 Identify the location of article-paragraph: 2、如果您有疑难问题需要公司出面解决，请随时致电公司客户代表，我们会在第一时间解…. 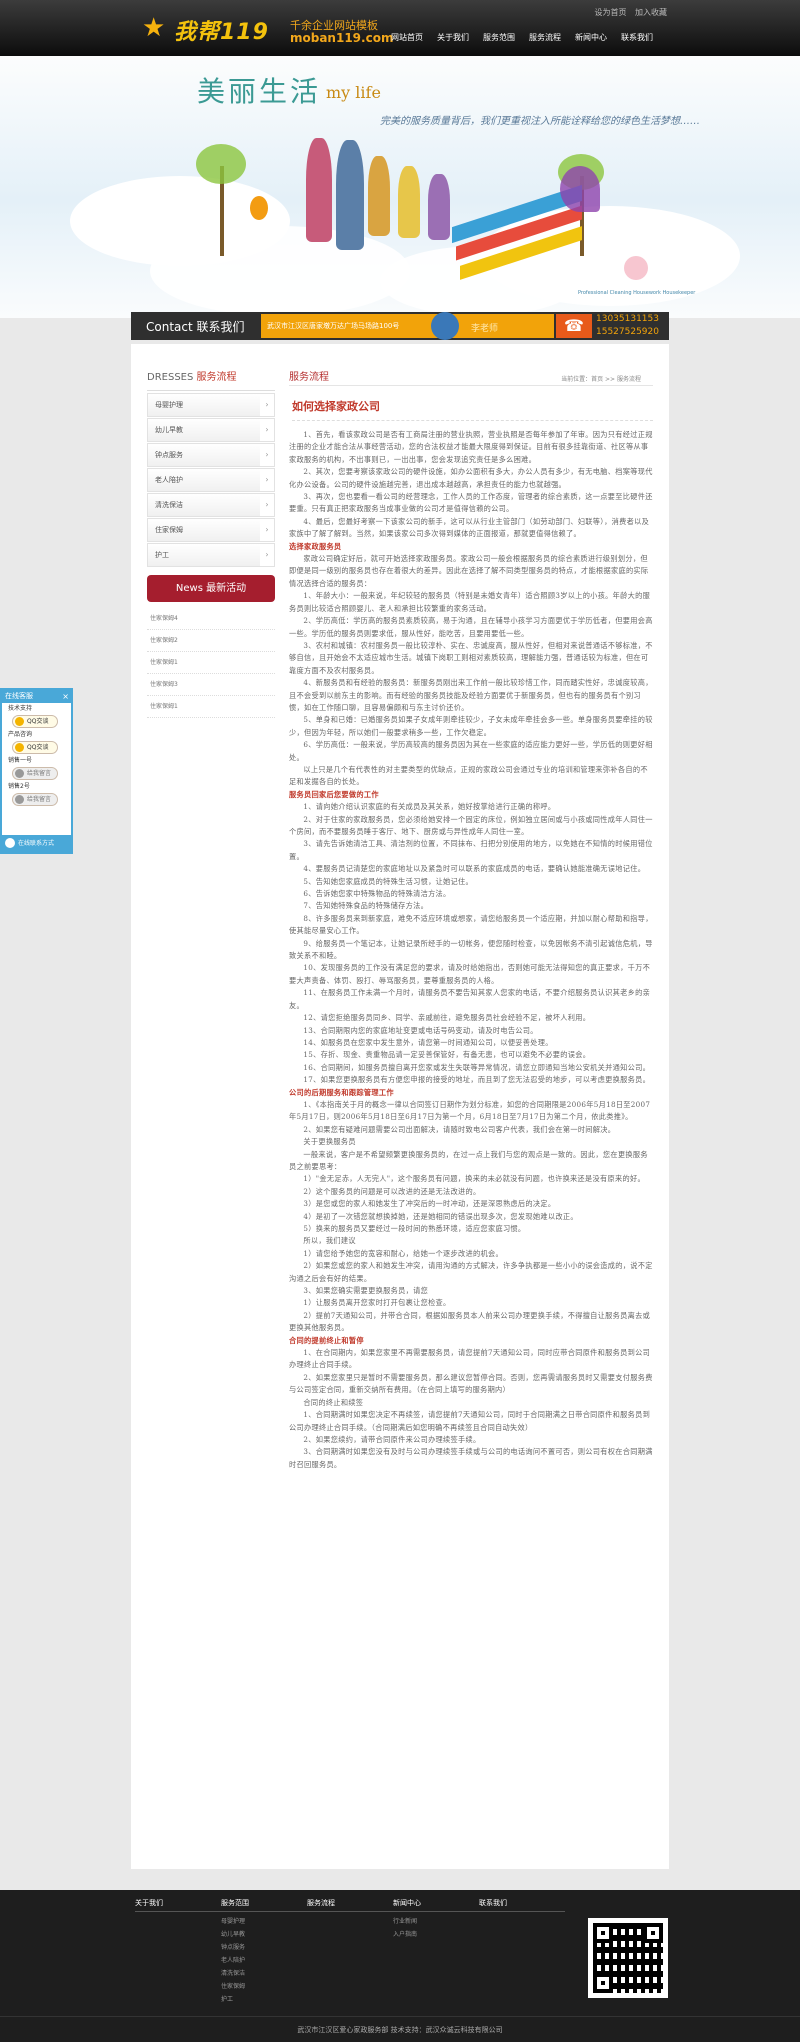
(459, 1129).